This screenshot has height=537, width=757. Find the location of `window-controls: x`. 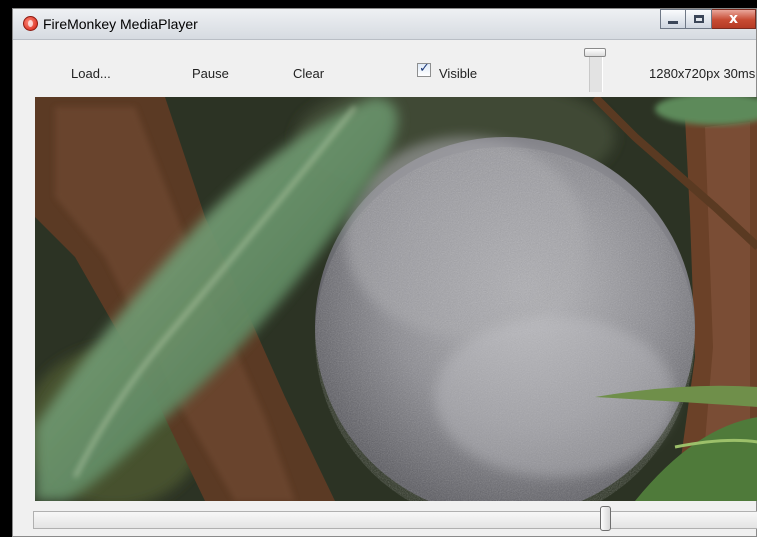

window-controls: x is located at coordinates (708, 20).